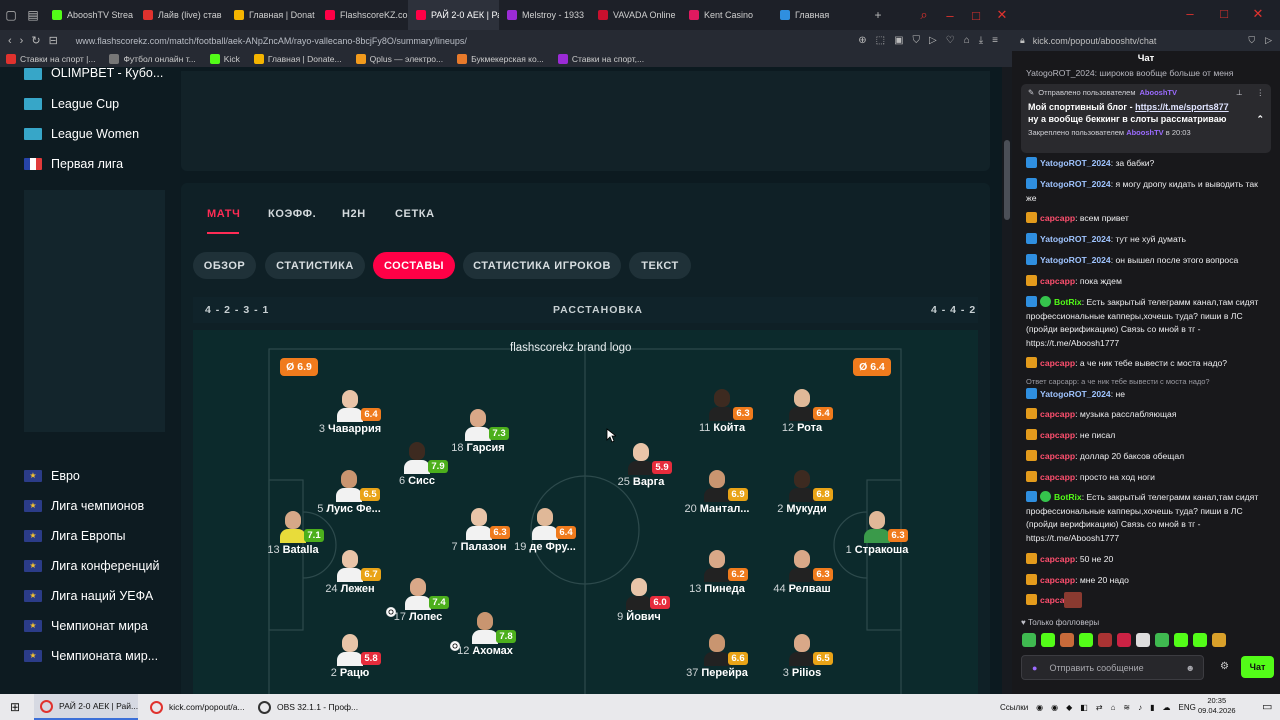 Image resolution: width=1280 pixels, height=720 pixels. I want to click on browser-tab: Главная, so click(817, 15).